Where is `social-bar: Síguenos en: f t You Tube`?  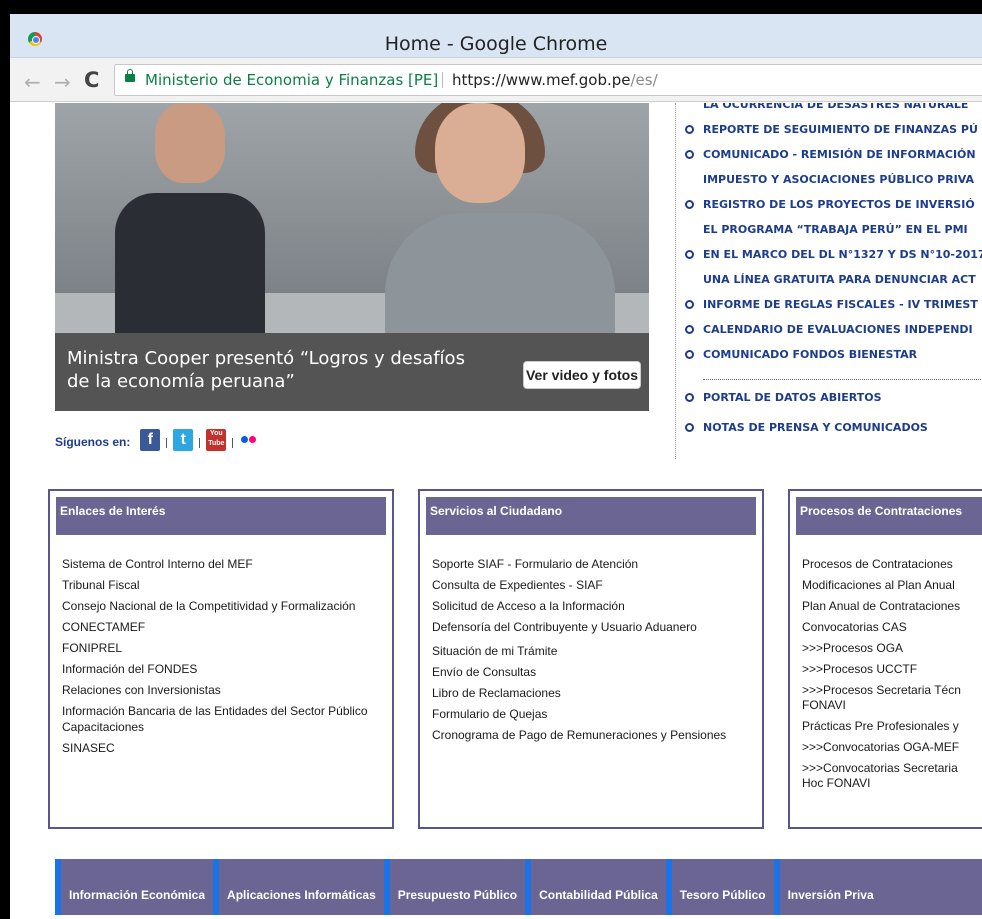 social-bar: Síguenos en: f t You Tube is located at coordinates (157, 440).